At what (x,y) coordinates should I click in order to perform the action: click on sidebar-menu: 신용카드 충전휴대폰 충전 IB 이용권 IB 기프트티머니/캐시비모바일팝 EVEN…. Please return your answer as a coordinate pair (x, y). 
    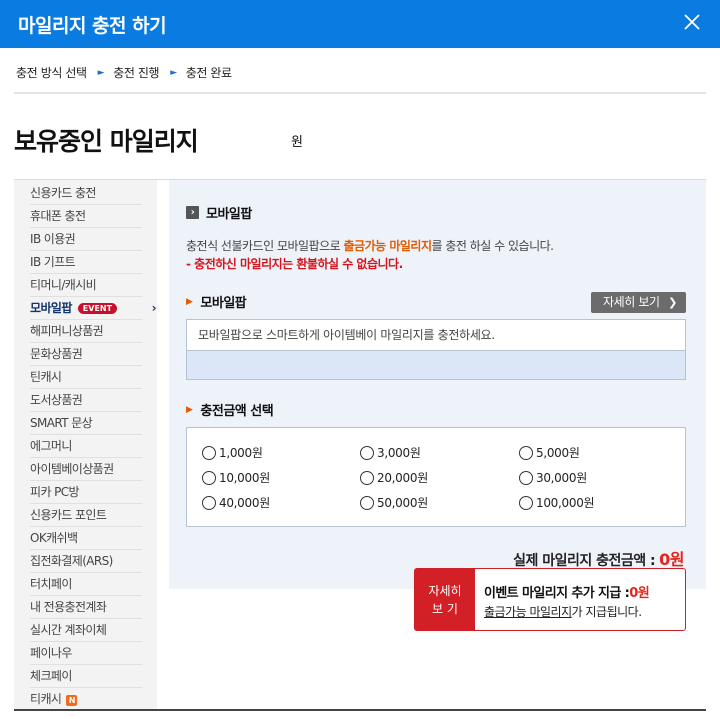
    Looking at the image, I should click on (85, 445).